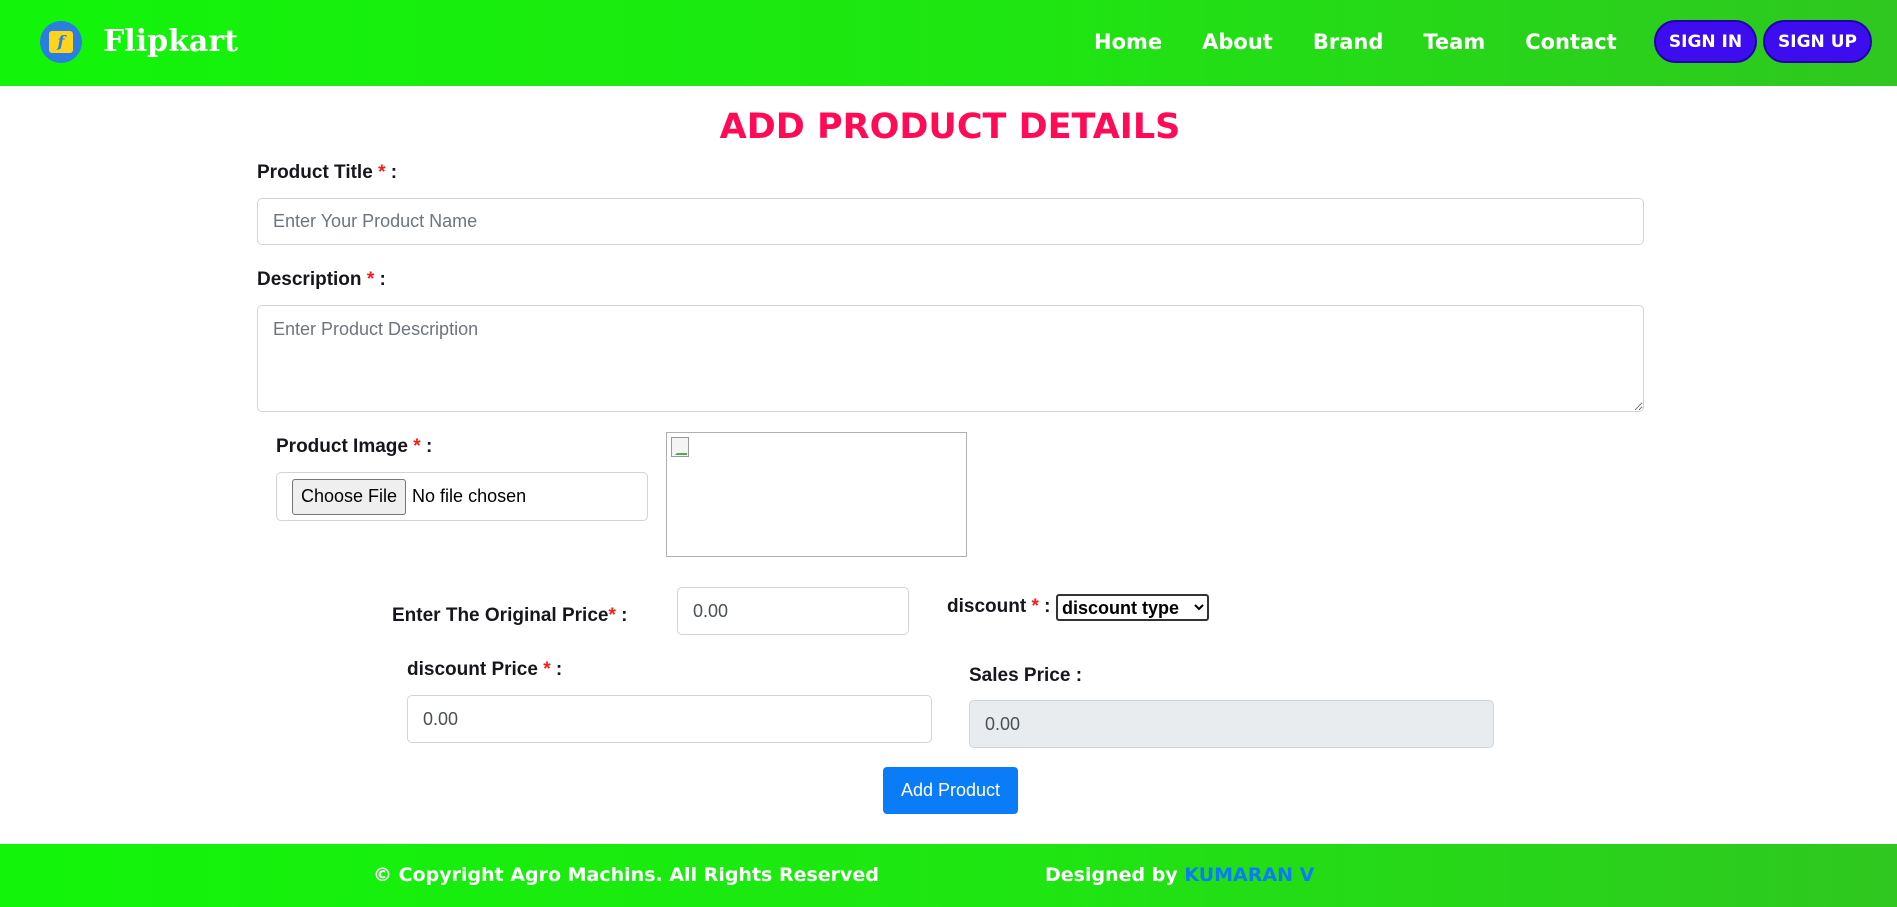 This screenshot has height=907, width=1897. I want to click on shopping-bag-icon: f, so click(61, 42).